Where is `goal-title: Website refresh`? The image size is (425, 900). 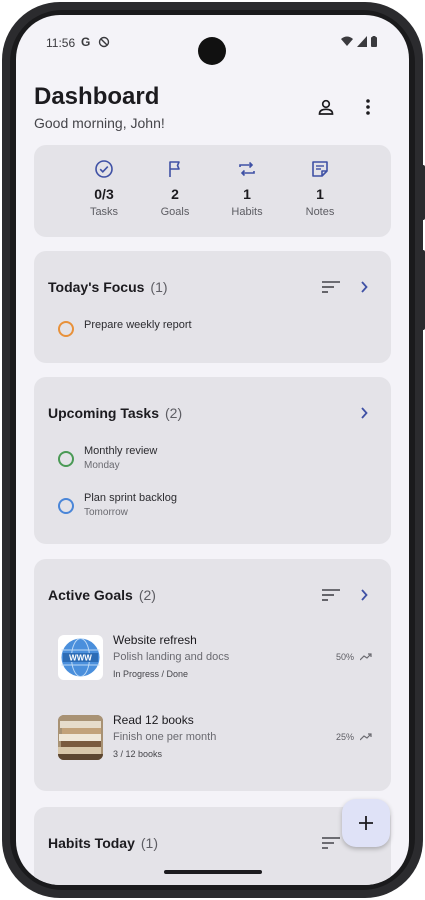
goal-title: Website refresh is located at coordinates (155, 640).